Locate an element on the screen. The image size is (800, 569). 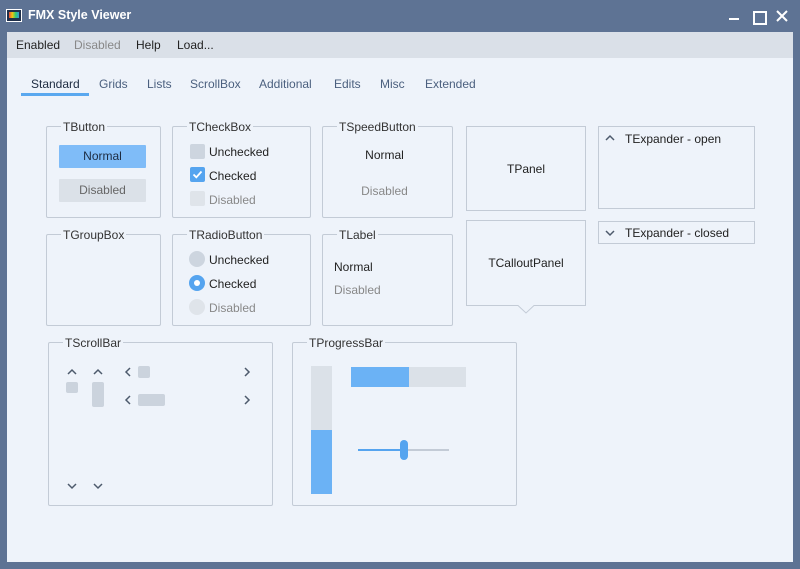
disabled-button: Disabled is located at coordinates (102, 190).